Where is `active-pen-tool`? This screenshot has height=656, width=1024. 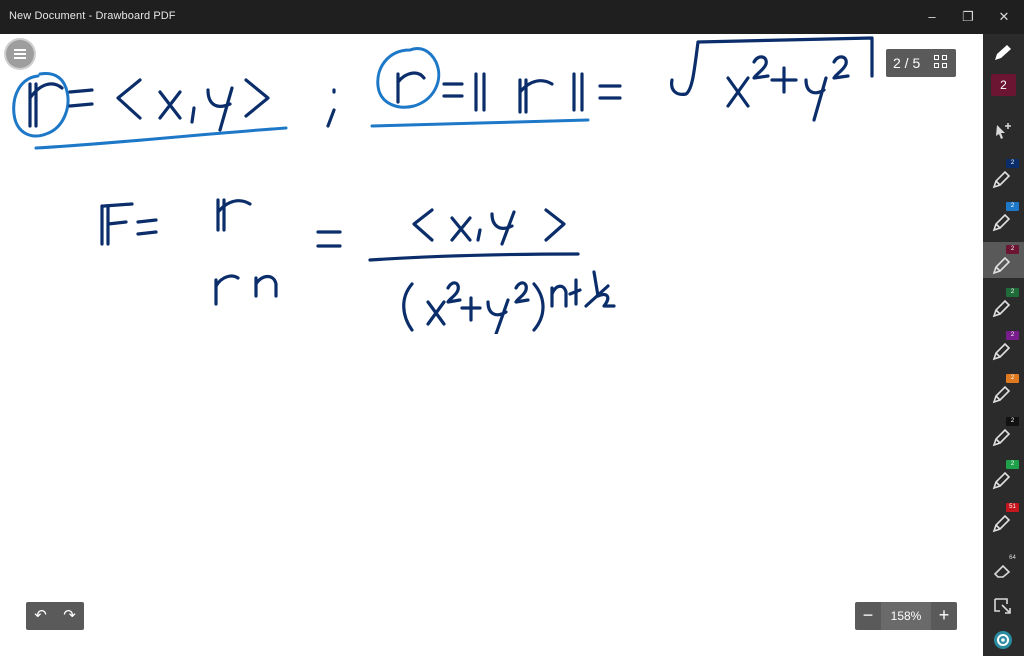 active-pen-tool is located at coordinates (1003, 52).